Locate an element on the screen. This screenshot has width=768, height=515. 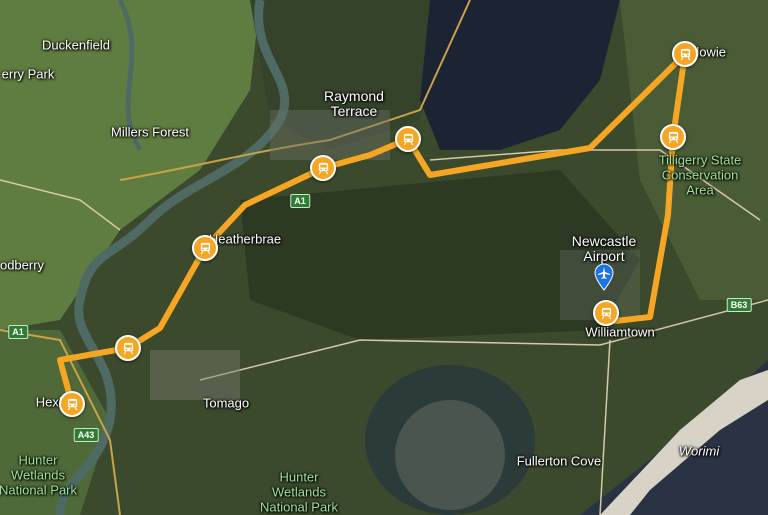
place-label: Newcastle Airport is located at coordinates (604, 248).